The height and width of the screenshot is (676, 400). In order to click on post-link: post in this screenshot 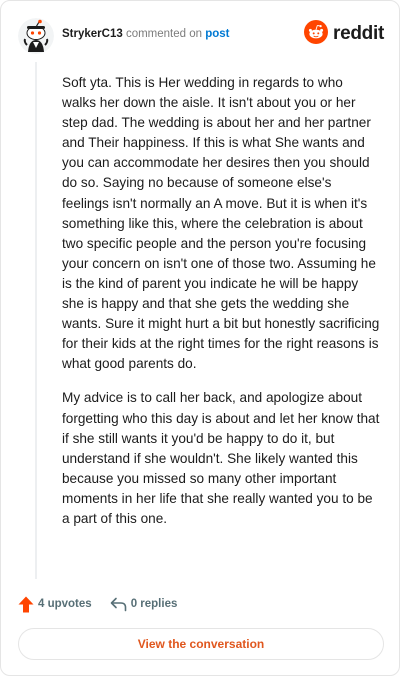, I will do `click(217, 34)`.